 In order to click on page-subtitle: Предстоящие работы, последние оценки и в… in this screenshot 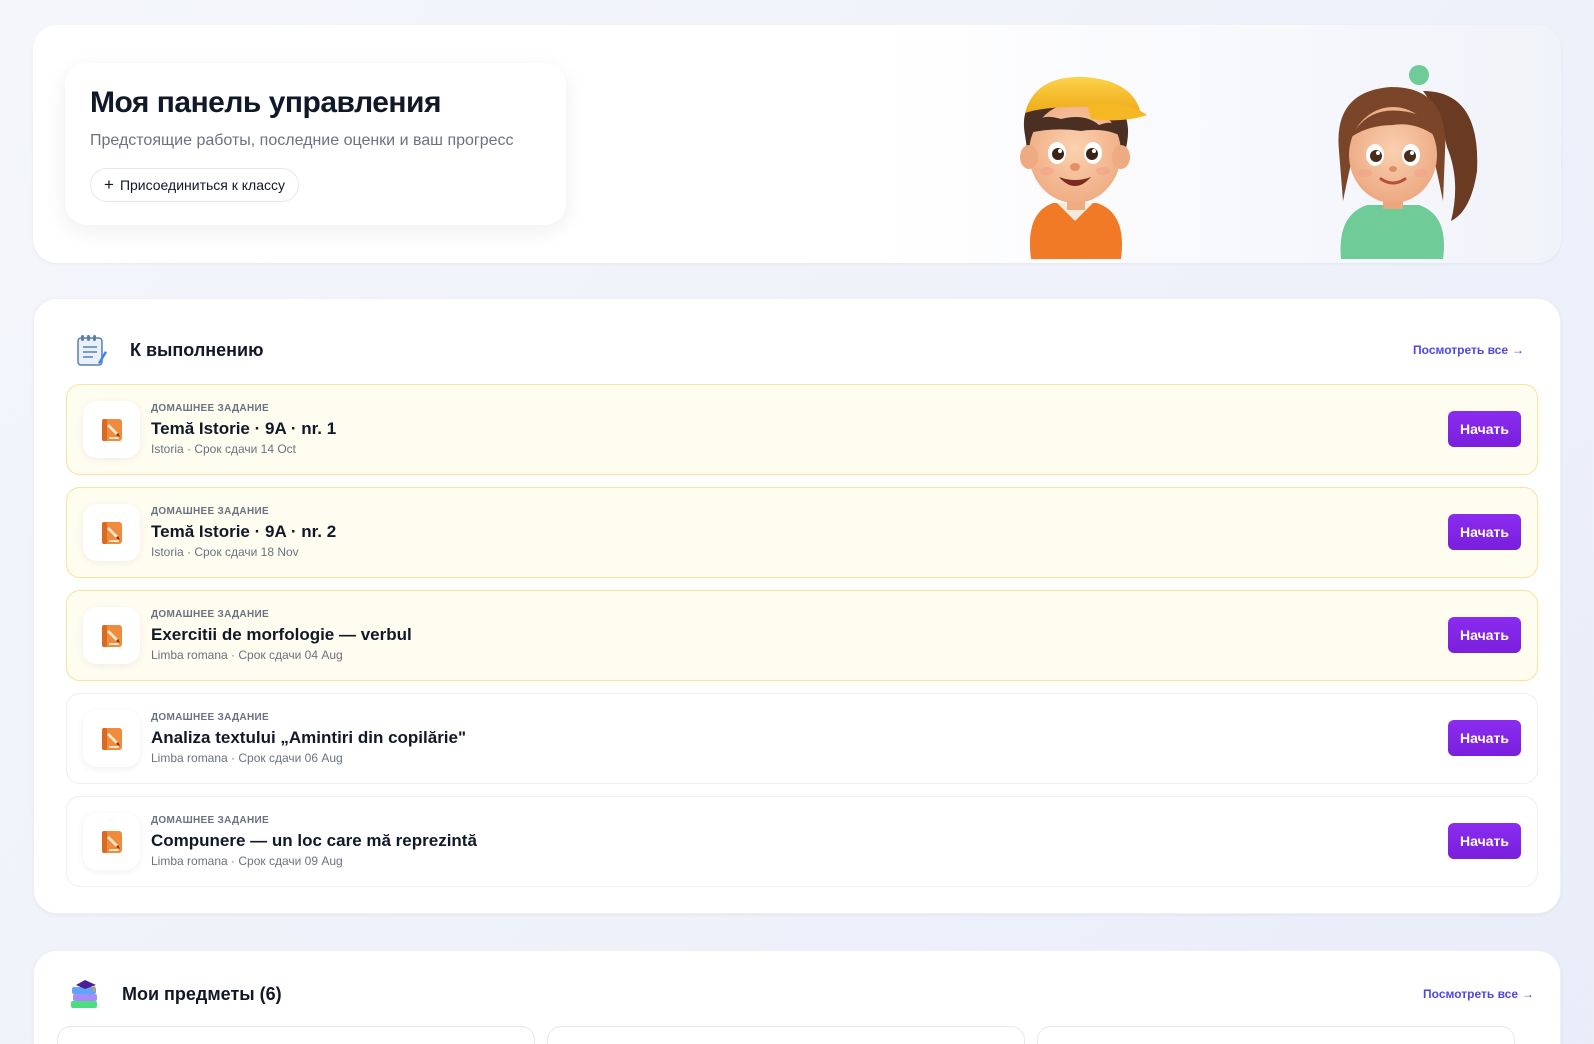, I will do `click(302, 140)`.